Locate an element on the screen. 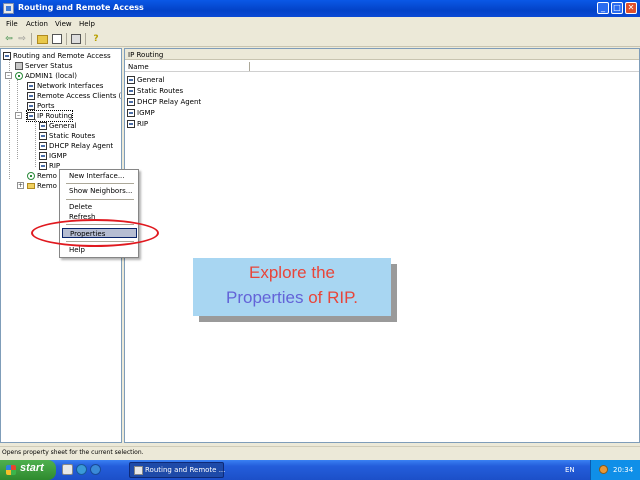 The image size is (640, 480). callout-line-1: Explore the is located at coordinates (292, 272).